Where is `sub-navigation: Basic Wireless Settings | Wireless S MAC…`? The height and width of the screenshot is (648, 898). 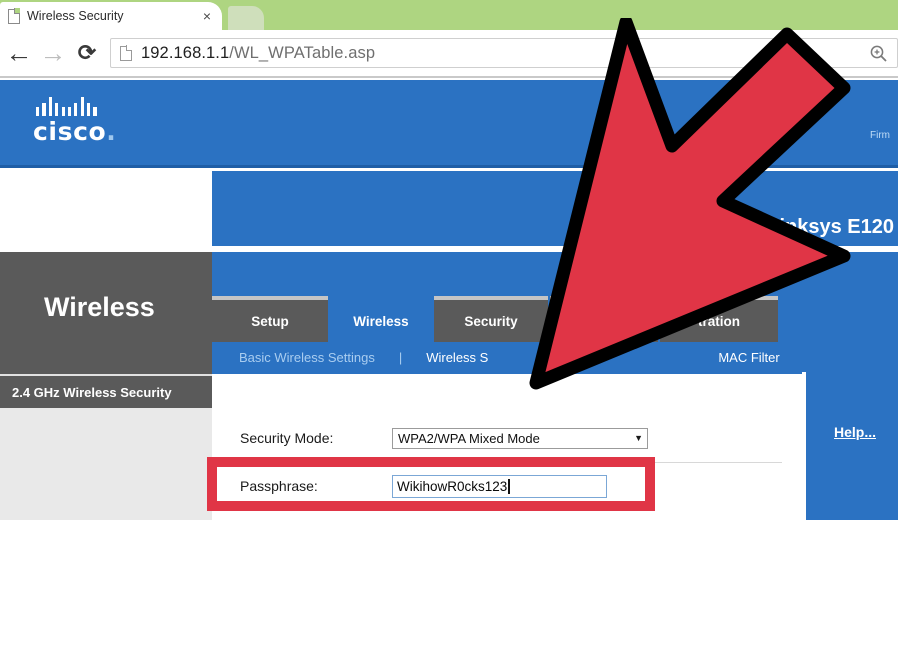 sub-navigation: Basic Wireless Settings | Wireless S MAC… is located at coordinates (555, 357).